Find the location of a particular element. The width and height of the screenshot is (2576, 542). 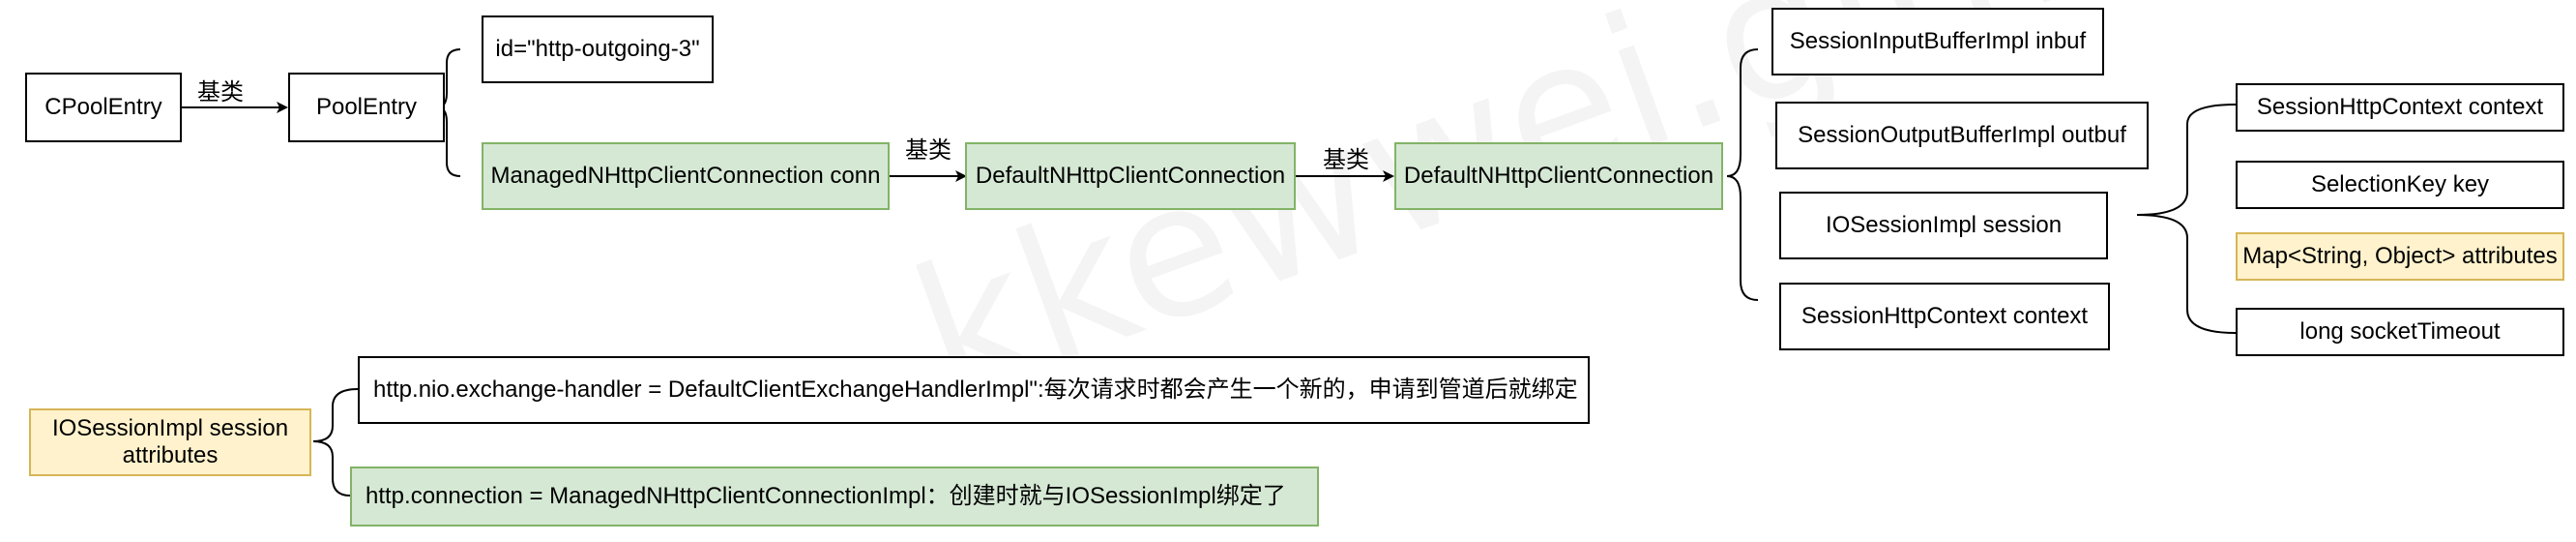

edge-label-managed-to-default: 基类 is located at coordinates (928, 150).